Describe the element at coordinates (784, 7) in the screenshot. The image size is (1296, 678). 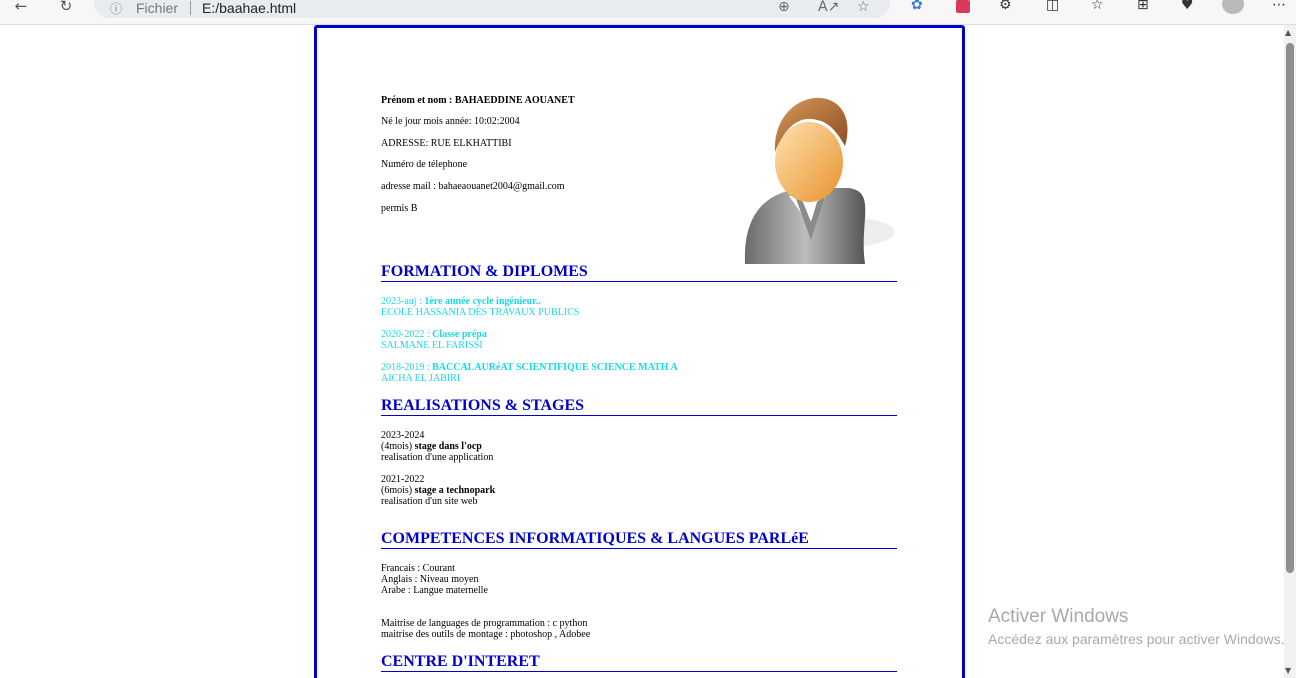
I see `zoom-icon: ⊕` at that location.